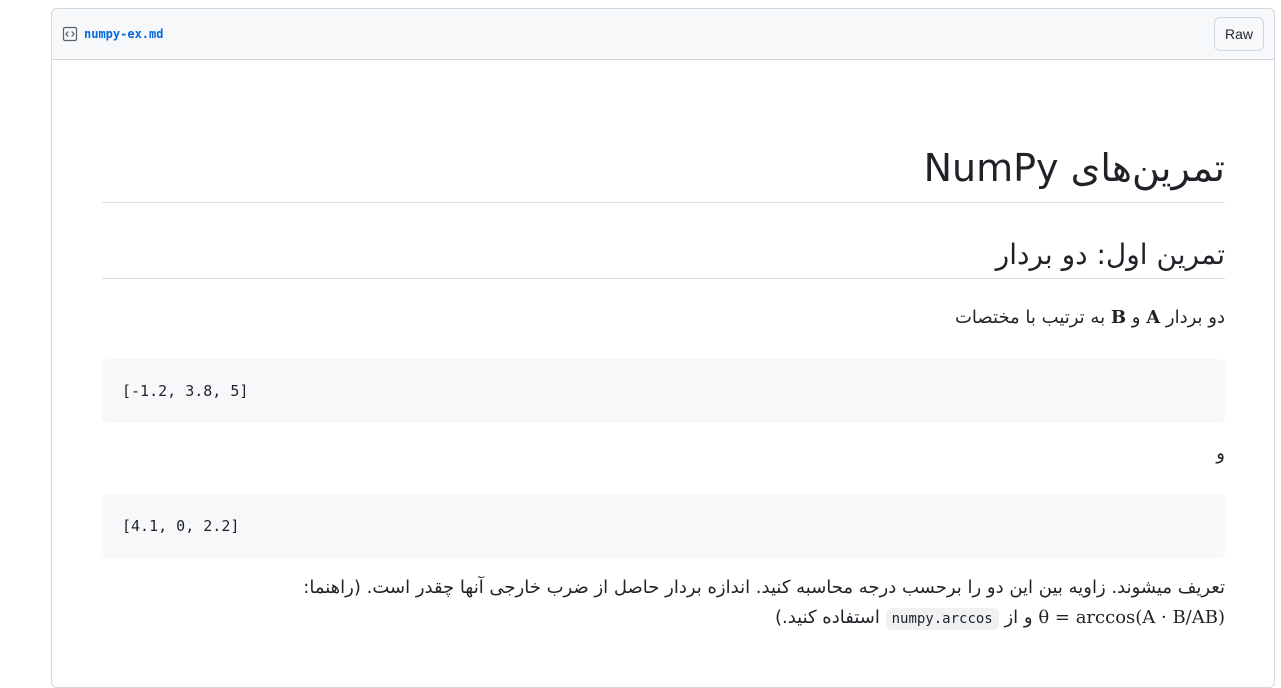  I want to click on intro-text-before: دو بردار, so click(1195, 317).